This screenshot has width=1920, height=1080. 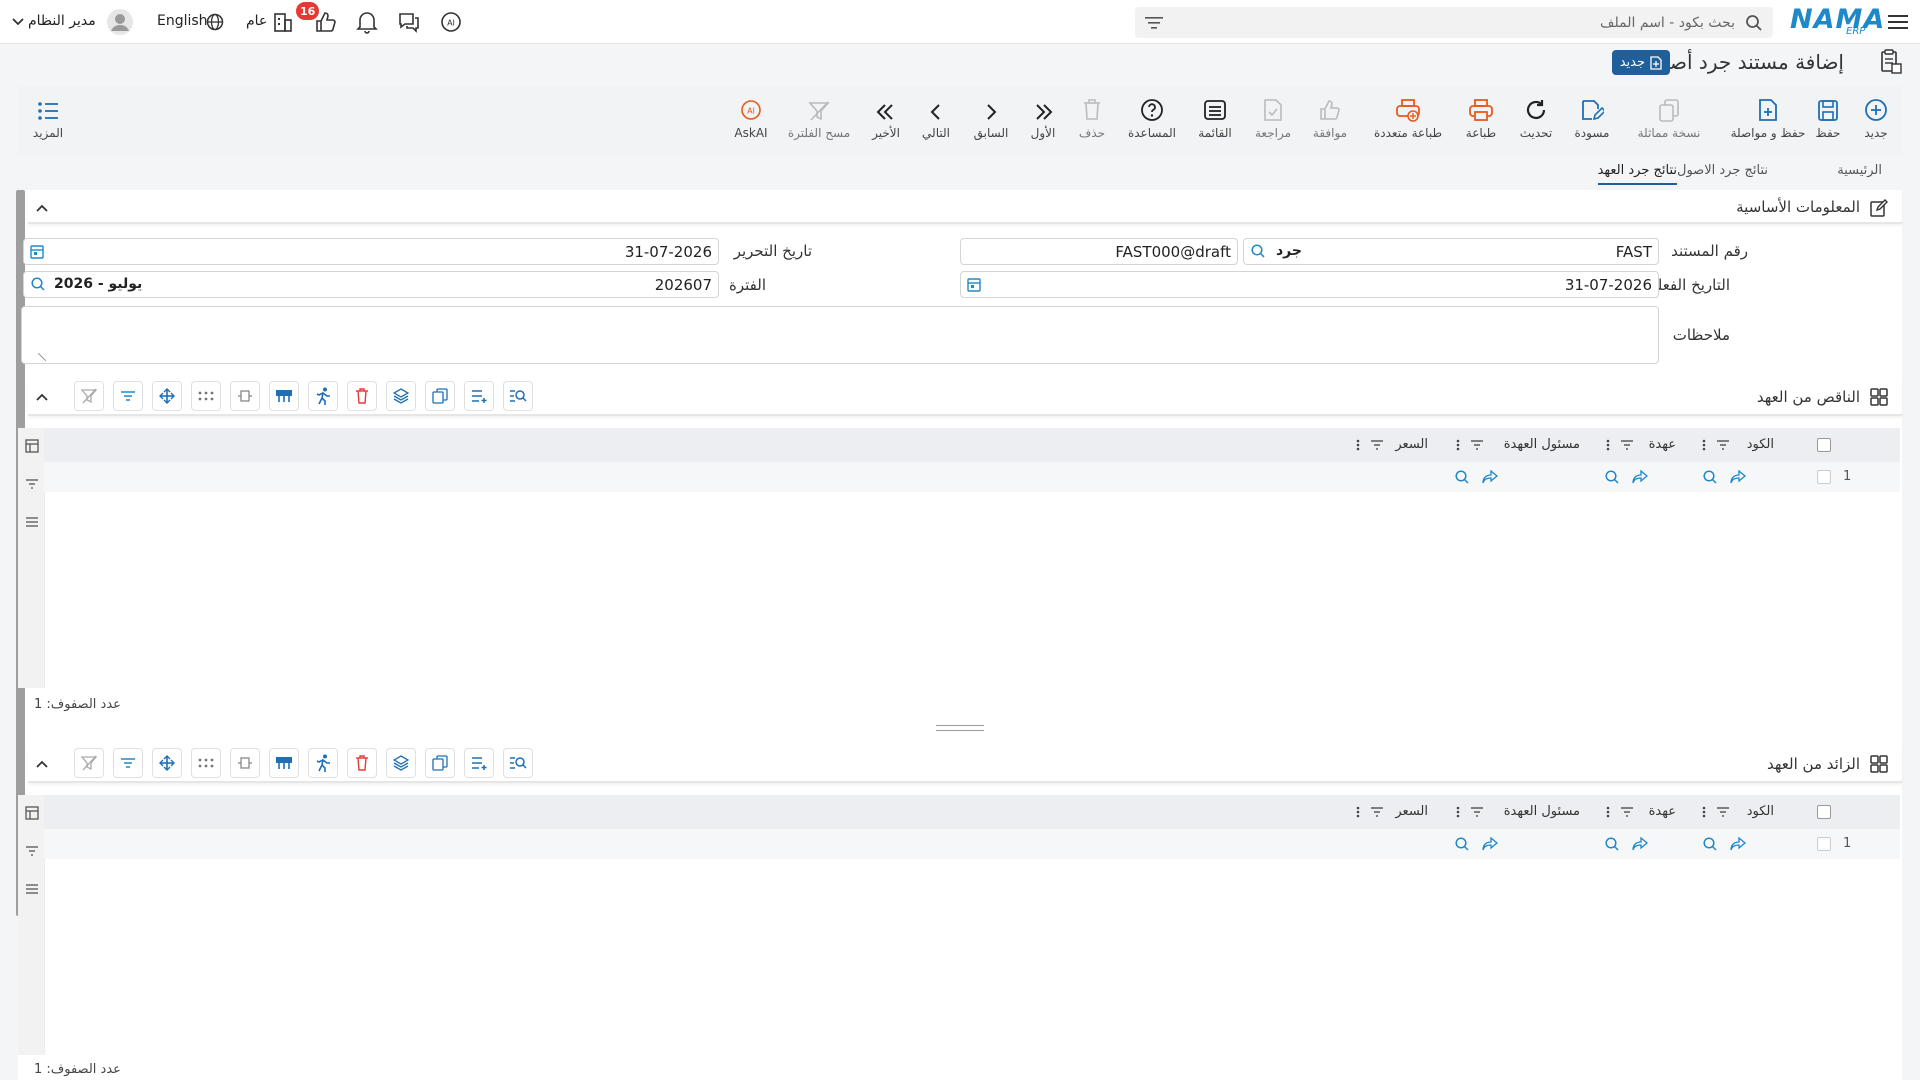 What do you see at coordinates (1273, 117) in the screenshot?
I see `review-button: مراجعة` at bounding box center [1273, 117].